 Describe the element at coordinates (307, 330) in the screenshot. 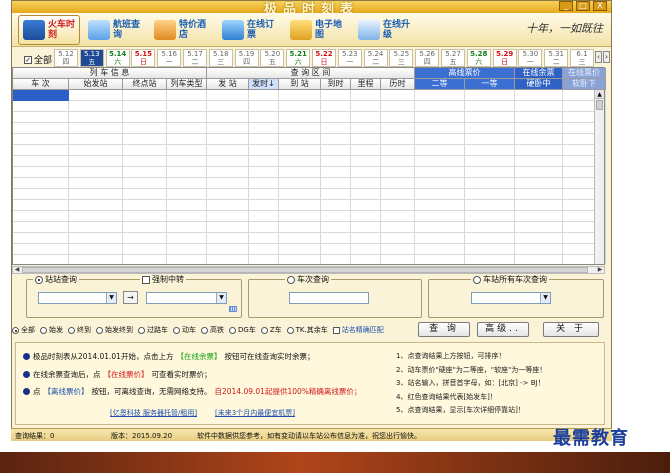

I see `filter-option: TK.其余车` at that location.